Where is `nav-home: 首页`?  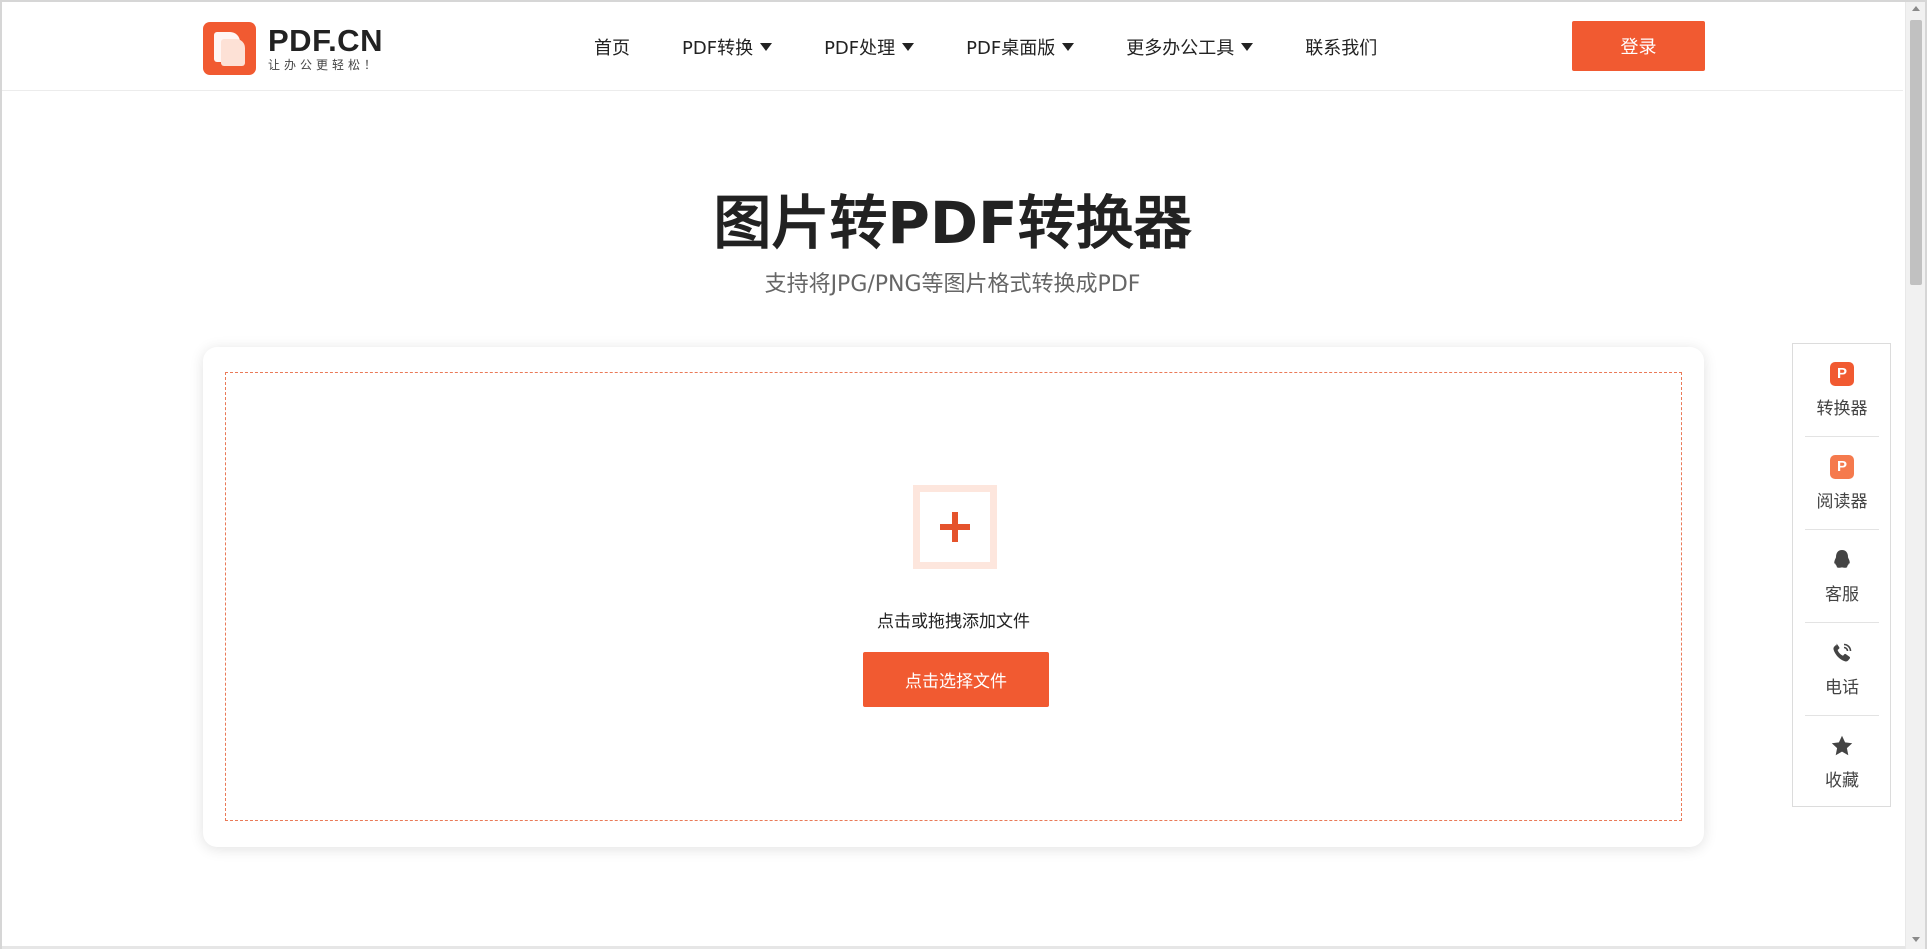
nav-home: 首页 is located at coordinates (612, 47).